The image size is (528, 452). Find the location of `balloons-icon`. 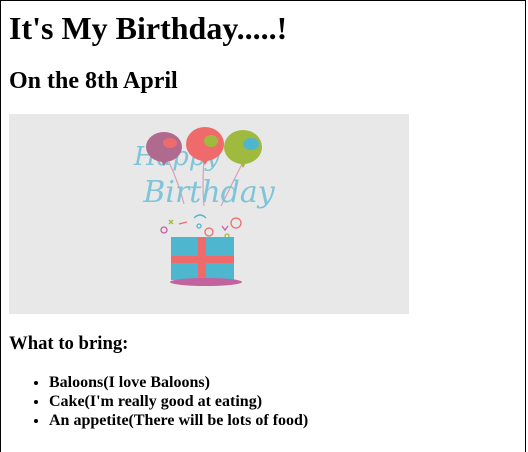

balloons-icon is located at coordinates (204, 147).